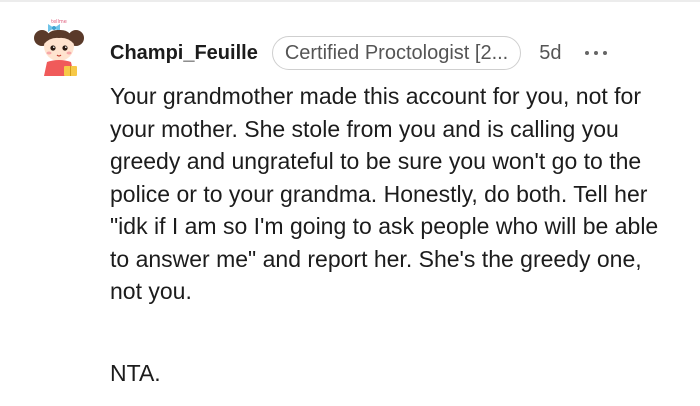 The width and height of the screenshot is (700, 406). Describe the element at coordinates (184, 53) in the screenshot. I see `username: Champi_Feuille` at that location.